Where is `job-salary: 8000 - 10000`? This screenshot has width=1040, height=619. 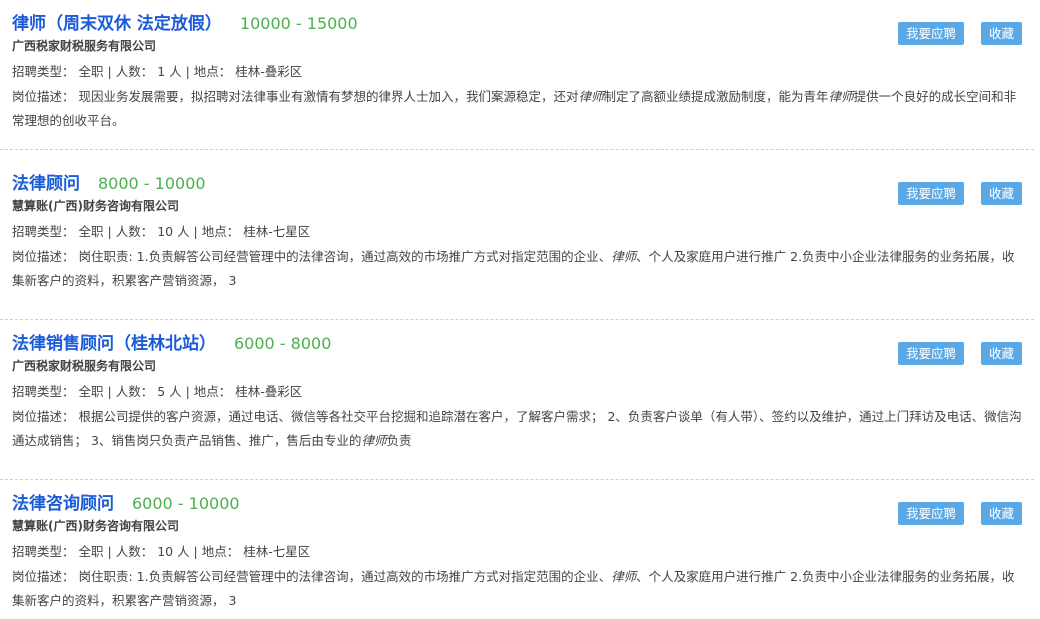 job-salary: 8000 - 10000 is located at coordinates (152, 183).